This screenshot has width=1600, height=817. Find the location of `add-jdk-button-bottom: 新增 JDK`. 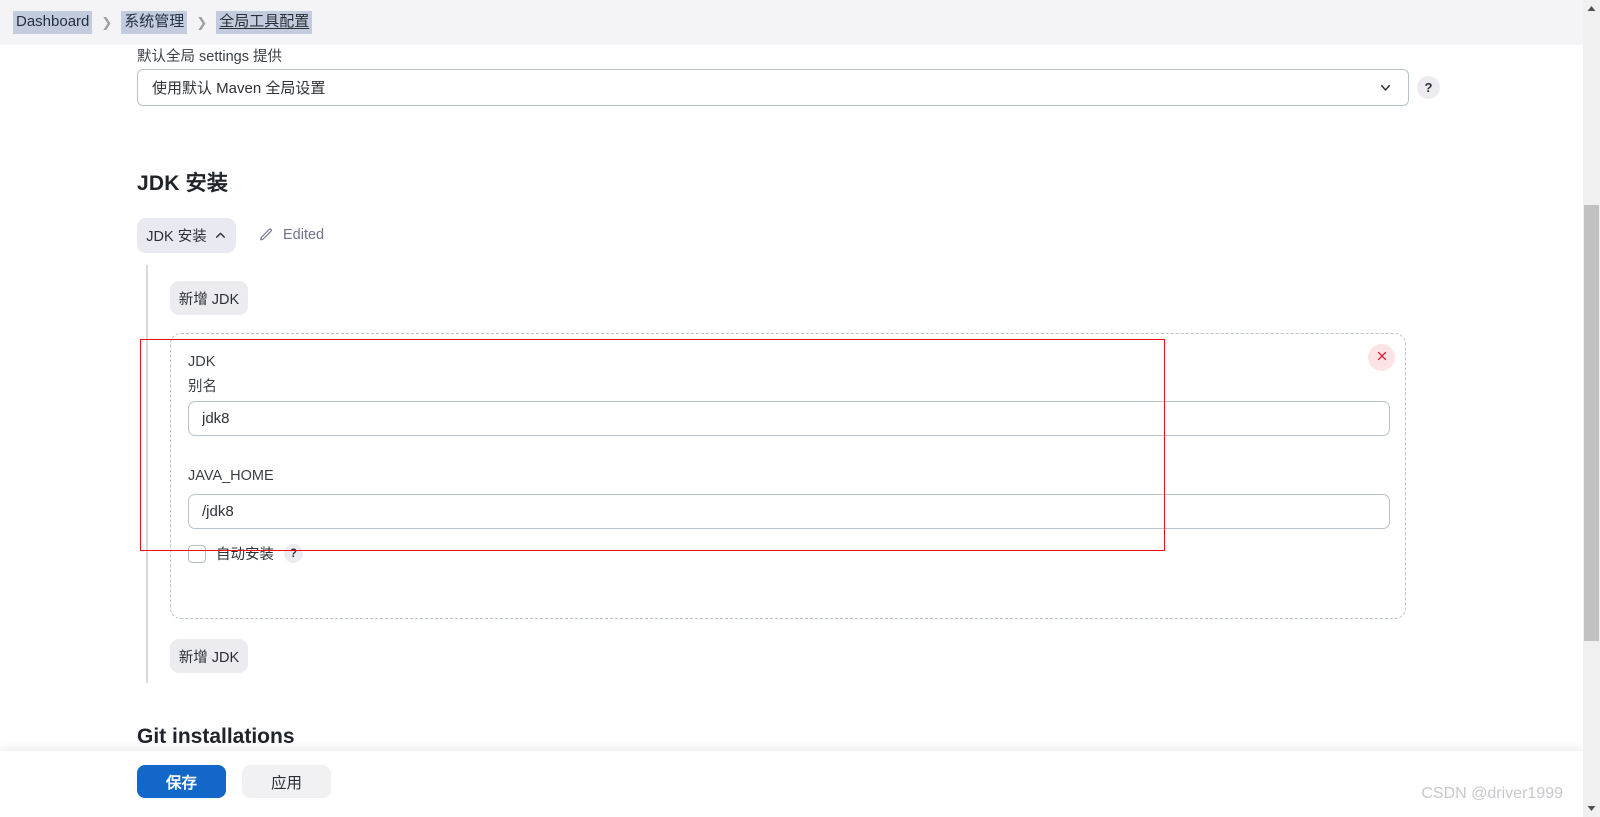

add-jdk-button-bottom: 新增 JDK is located at coordinates (209, 656).